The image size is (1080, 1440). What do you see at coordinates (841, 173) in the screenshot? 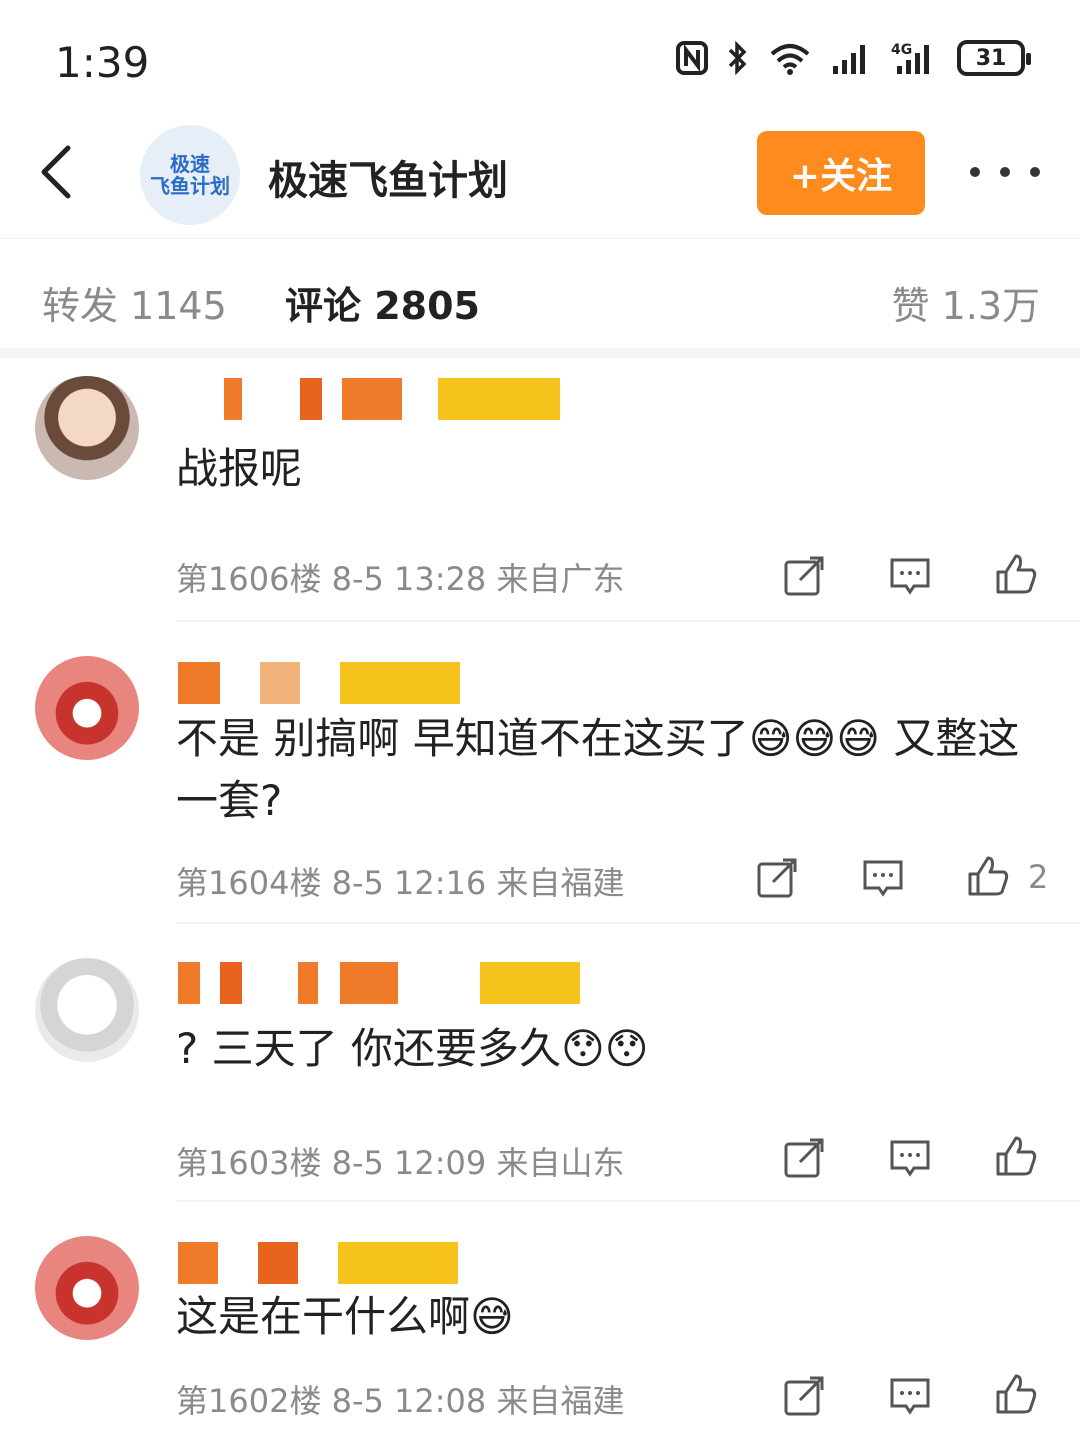
I see `follow-button: +关注` at bounding box center [841, 173].